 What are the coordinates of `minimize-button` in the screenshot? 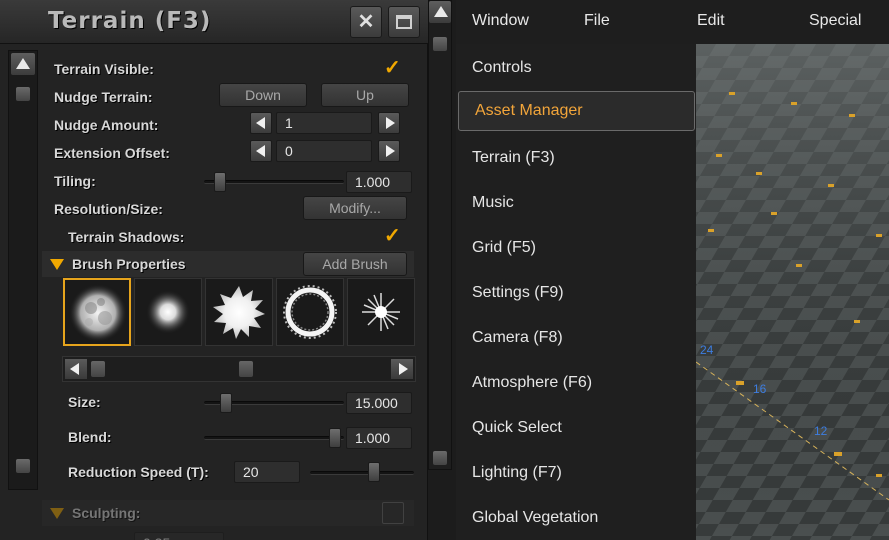 It's located at (404, 22).